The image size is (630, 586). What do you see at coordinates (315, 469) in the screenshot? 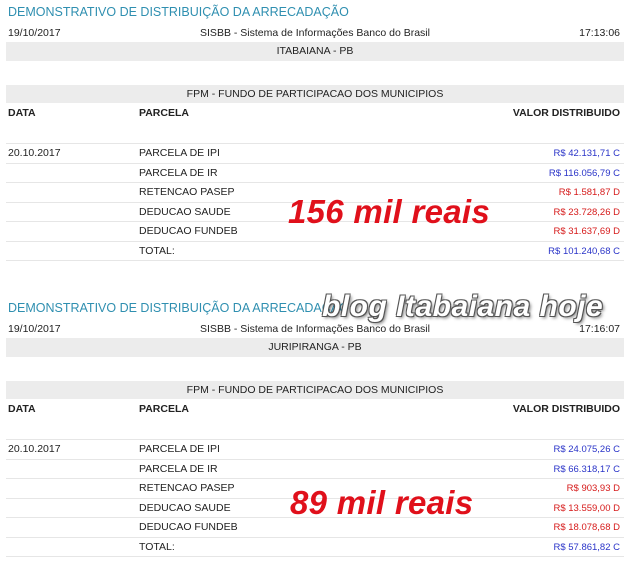
I see `table-row: PARCELA DE IR R$ 66.318,17 C` at bounding box center [315, 469].